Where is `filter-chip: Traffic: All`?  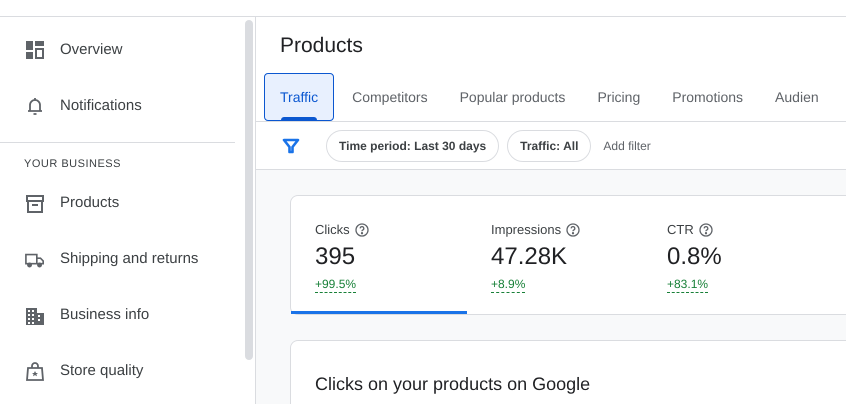
filter-chip: Traffic: All is located at coordinates (549, 146).